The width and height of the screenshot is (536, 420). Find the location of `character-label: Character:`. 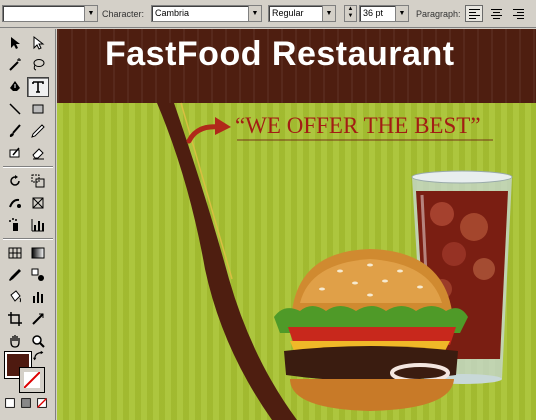

character-label: Character: is located at coordinates (123, 14).